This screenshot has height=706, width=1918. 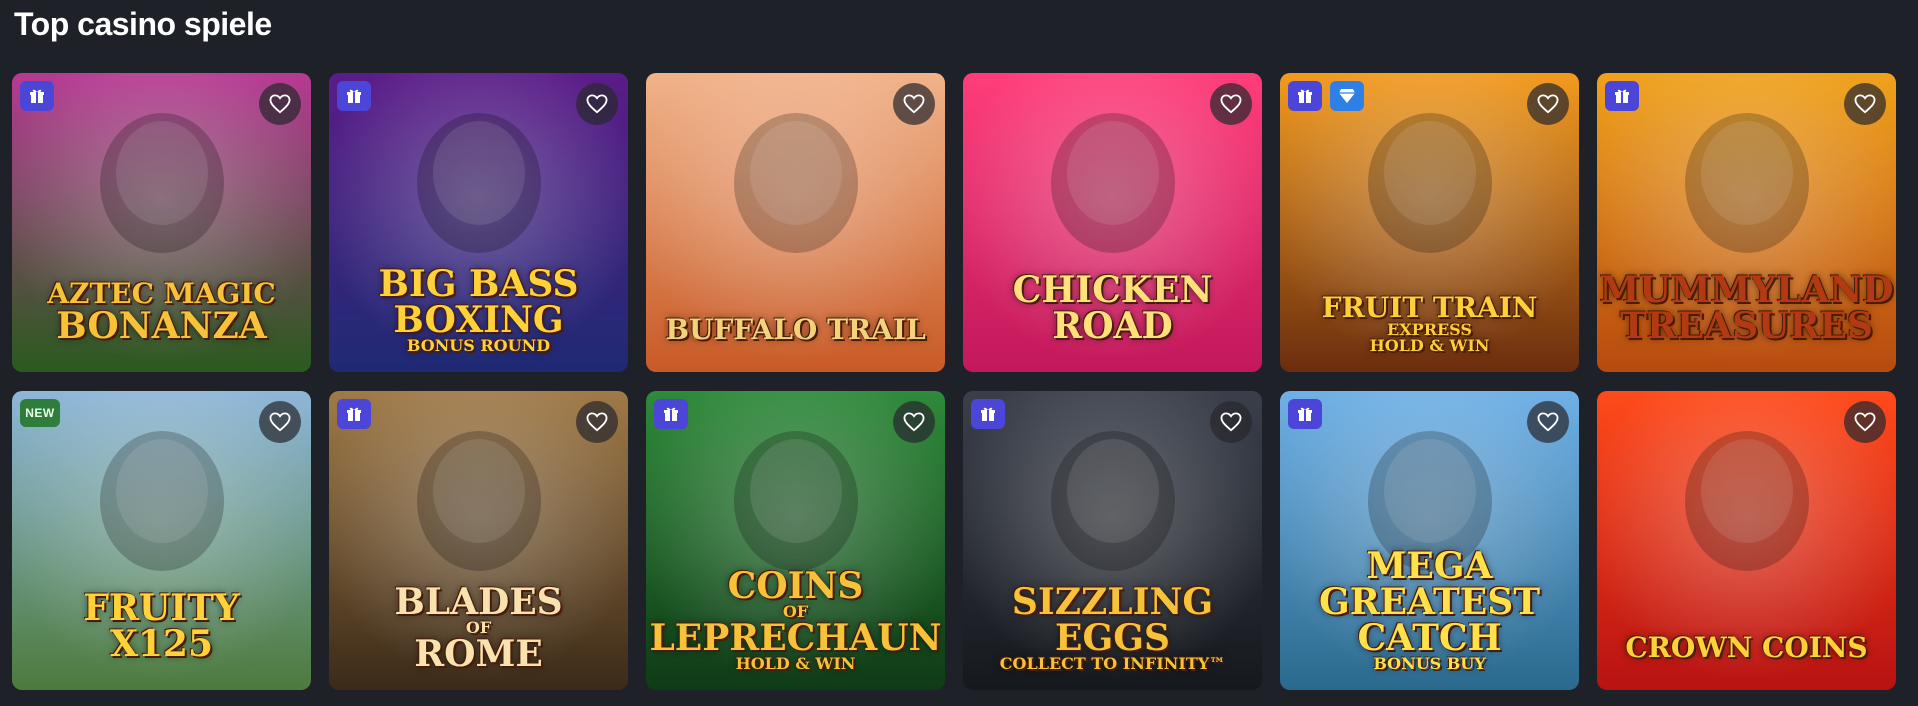 I want to click on game-logo: Mega Greatest Catch Bonus Buy, so click(x=1429, y=610).